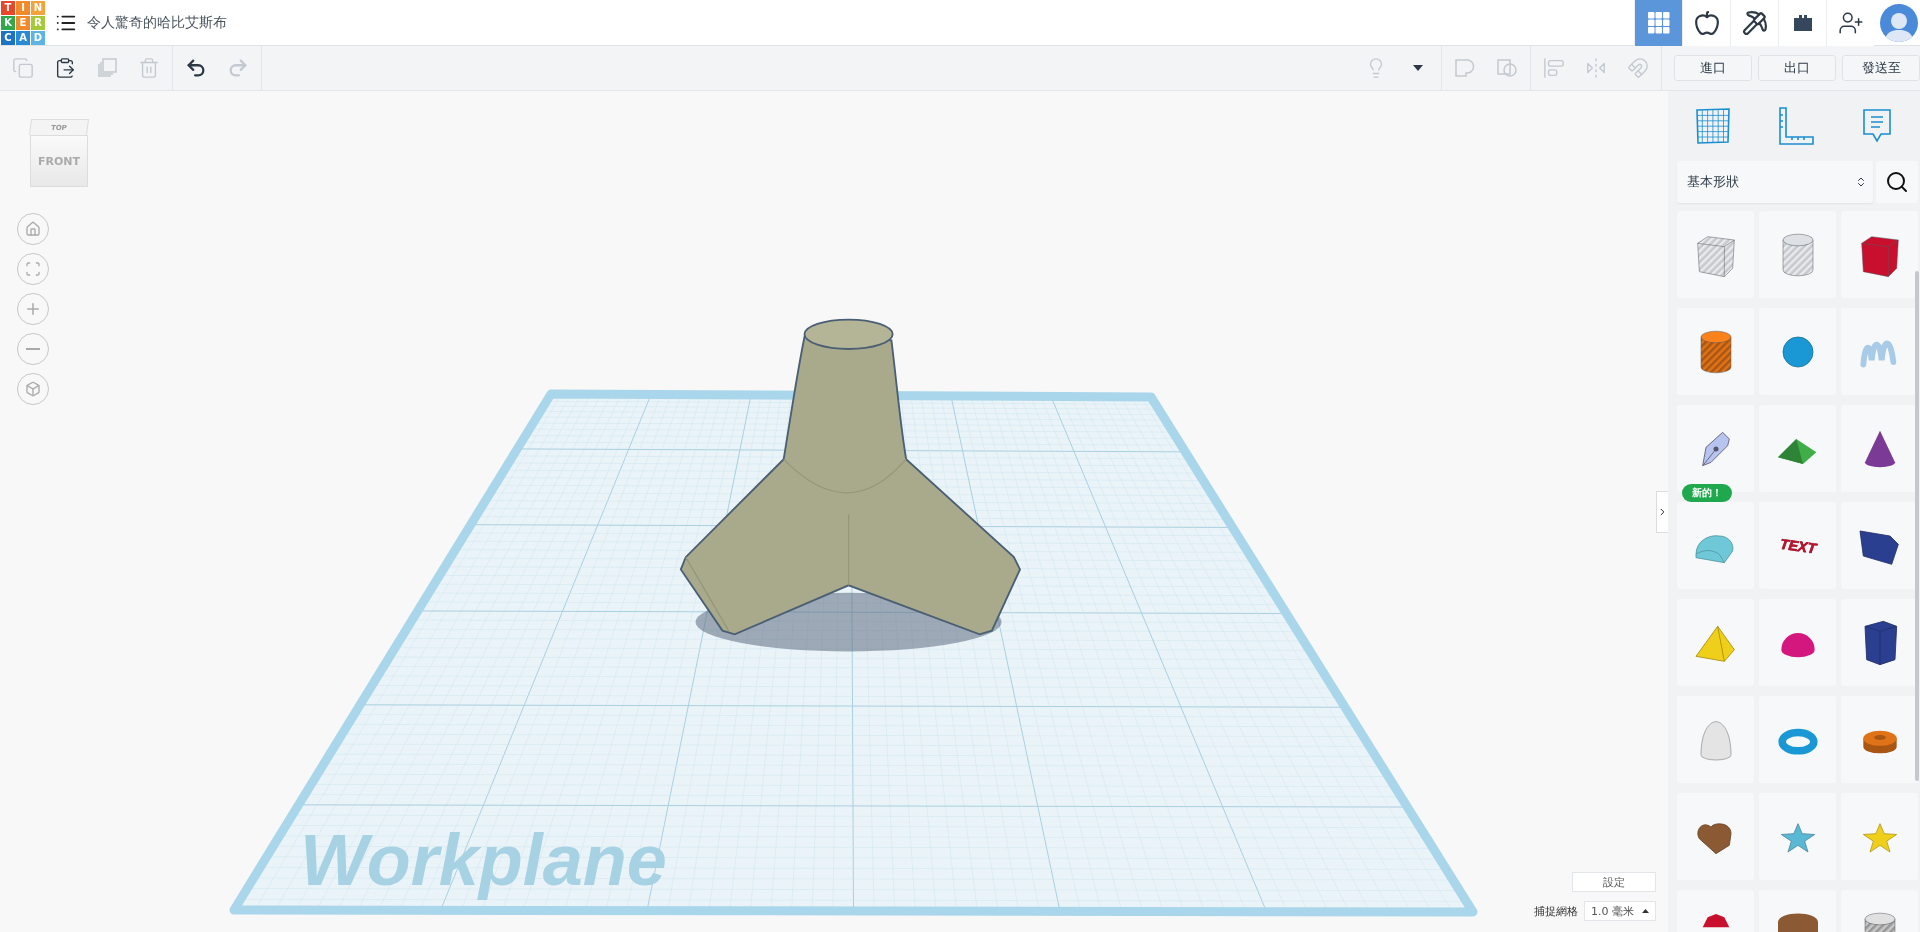 The image size is (1920, 932). What do you see at coordinates (1707, 493) in the screenshot?
I see `new-badge: 新的！` at bounding box center [1707, 493].